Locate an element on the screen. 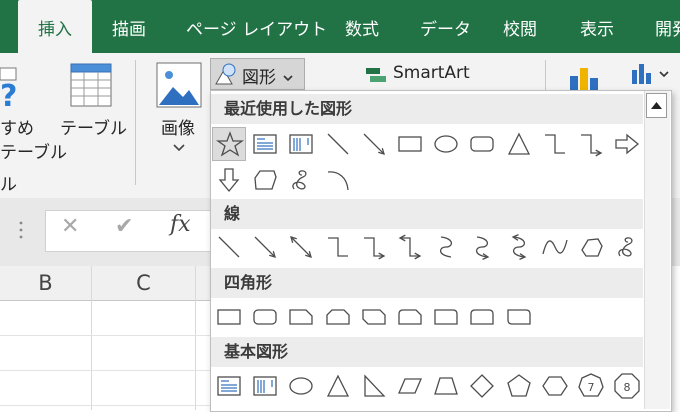 The width and height of the screenshot is (680, 412). picture-label: 画像 is located at coordinates (178, 126).